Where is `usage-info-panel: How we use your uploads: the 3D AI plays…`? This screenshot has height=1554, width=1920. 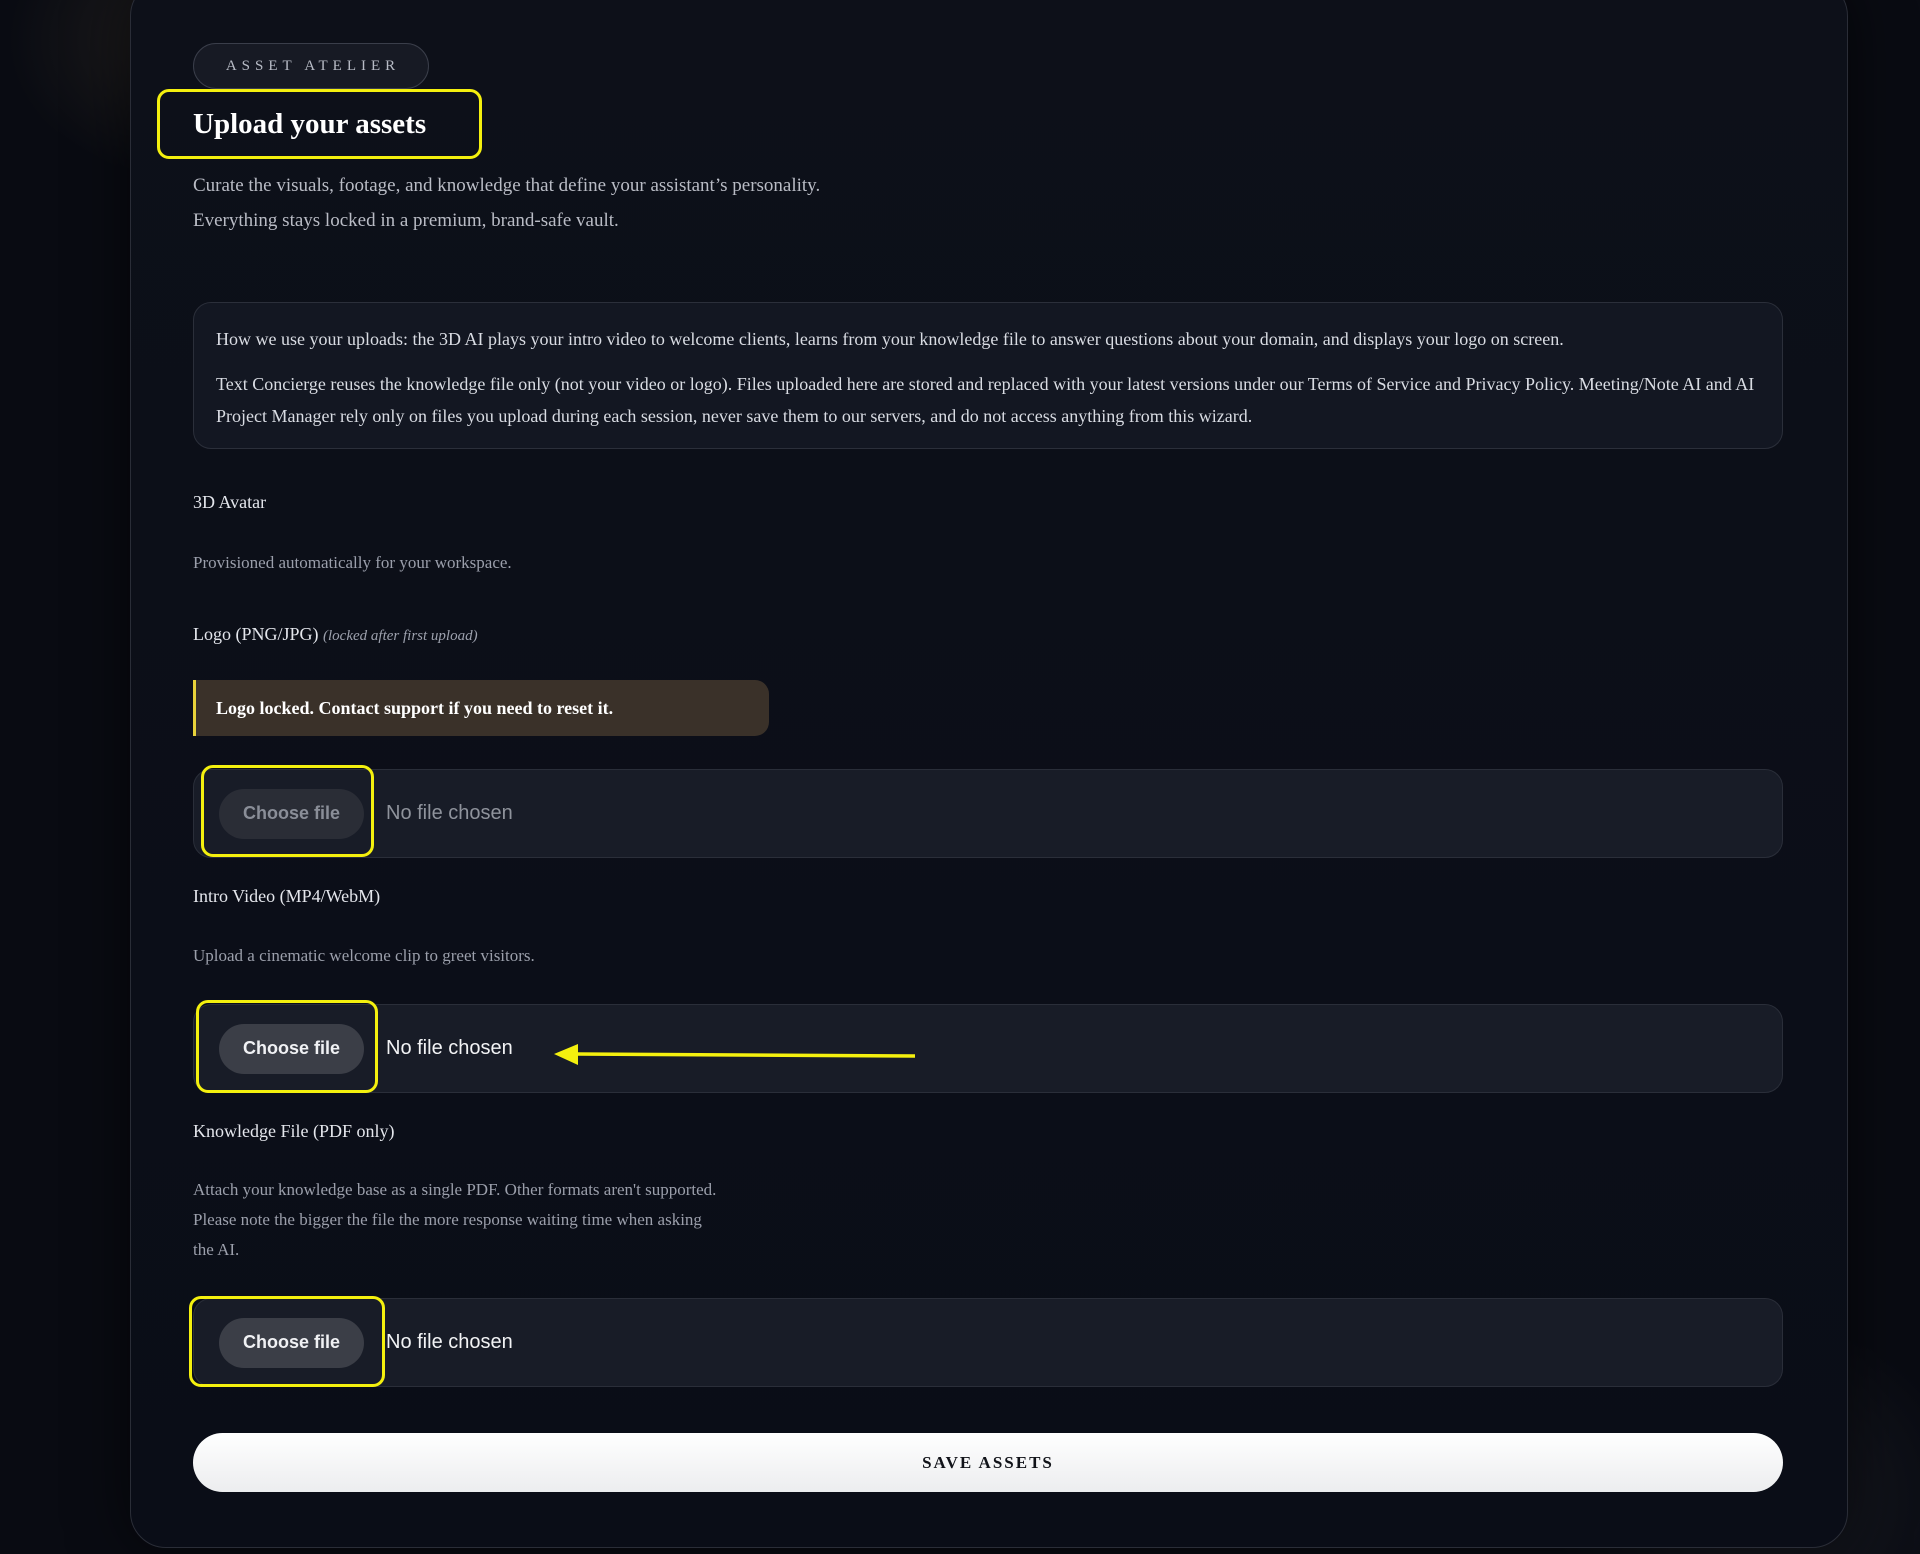
usage-info-panel: How we use your uploads: the 3D AI plays… is located at coordinates (988, 375).